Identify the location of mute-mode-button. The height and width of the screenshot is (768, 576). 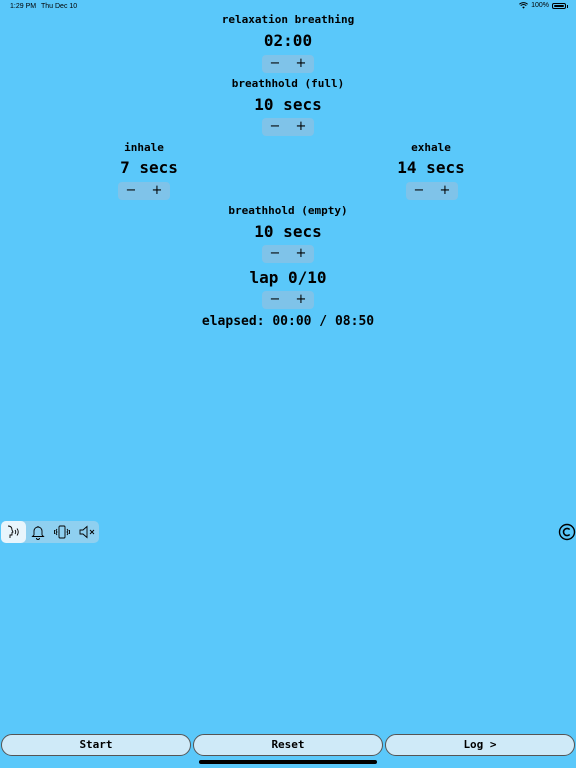
(87, 532).